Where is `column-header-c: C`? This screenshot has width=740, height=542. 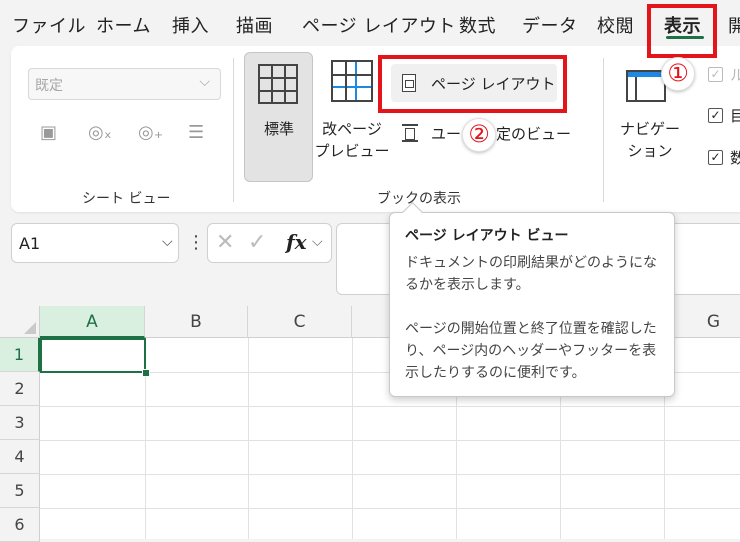 column-header-c: C is located at coordinates (300, 322).